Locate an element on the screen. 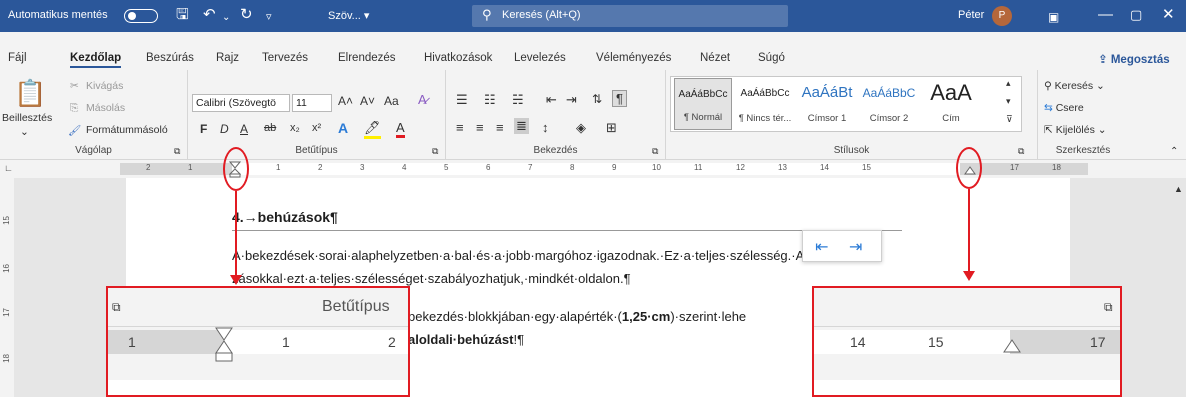  multilevel-list-icon: ☵ is located at coordinates (518, 100).